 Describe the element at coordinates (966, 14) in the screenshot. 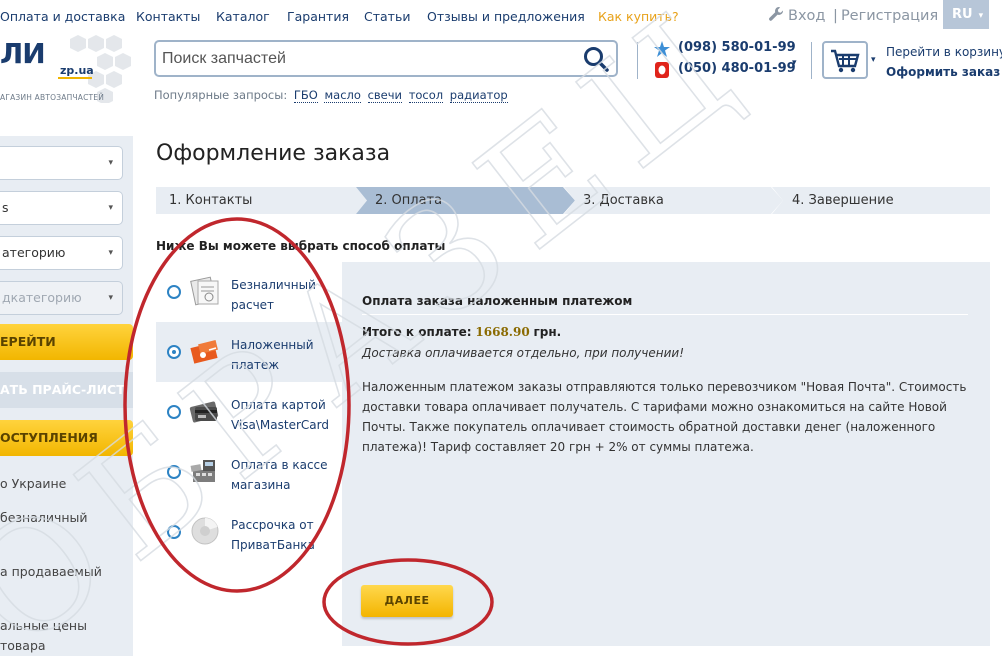

I see `language-selector: RU ▾` at that location.